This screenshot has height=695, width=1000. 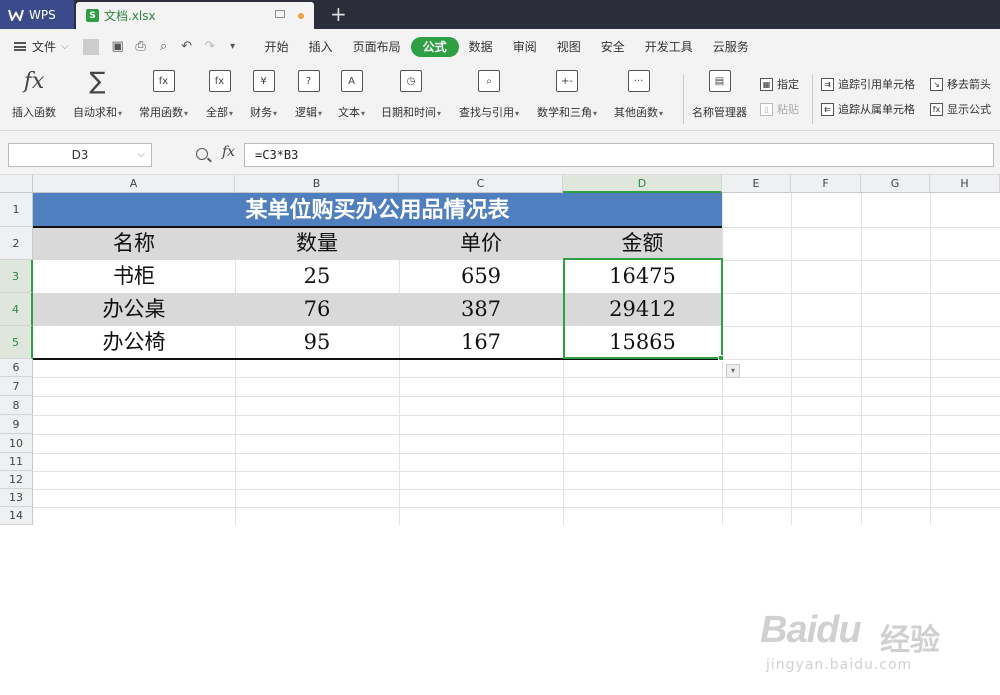 What do you see at coordinates (308, 95) in the screenshot?
I see `logic-button: ? 逻辑▾` at bounding box center [308, 95].